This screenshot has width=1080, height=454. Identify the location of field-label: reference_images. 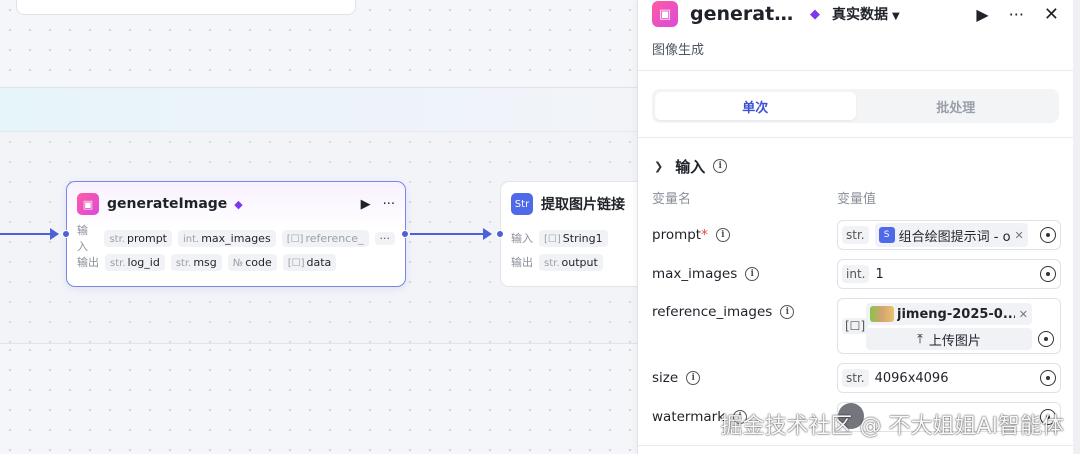
(712, 312).